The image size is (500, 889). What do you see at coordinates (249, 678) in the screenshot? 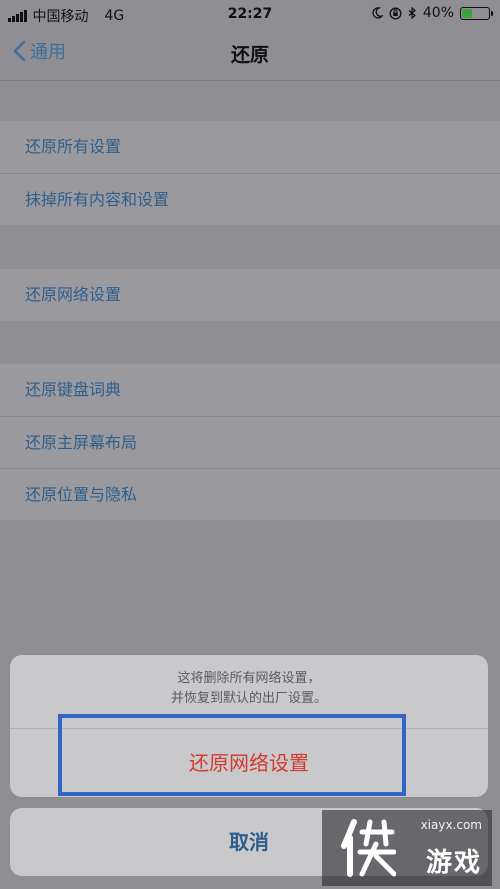
I see `message-line-1: 这将删除所有网络设置，` at bounding box center [249, 678].